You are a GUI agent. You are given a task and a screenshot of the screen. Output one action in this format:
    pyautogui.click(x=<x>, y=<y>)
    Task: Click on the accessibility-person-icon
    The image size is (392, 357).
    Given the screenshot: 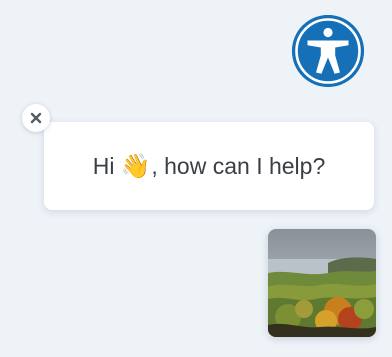 What is the action you would take?
    pyautogui.click(x=328, y=51)
    